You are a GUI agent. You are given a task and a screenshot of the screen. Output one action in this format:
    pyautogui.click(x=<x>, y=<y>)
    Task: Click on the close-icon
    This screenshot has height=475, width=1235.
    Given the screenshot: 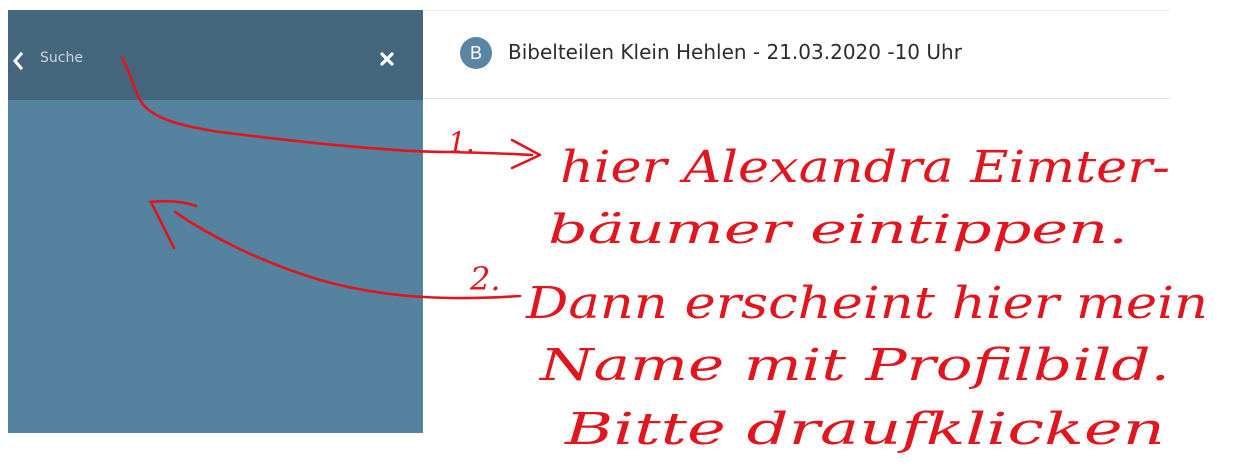 What is the action you would take?
    pyautogui.click(x=387, y=59)
    